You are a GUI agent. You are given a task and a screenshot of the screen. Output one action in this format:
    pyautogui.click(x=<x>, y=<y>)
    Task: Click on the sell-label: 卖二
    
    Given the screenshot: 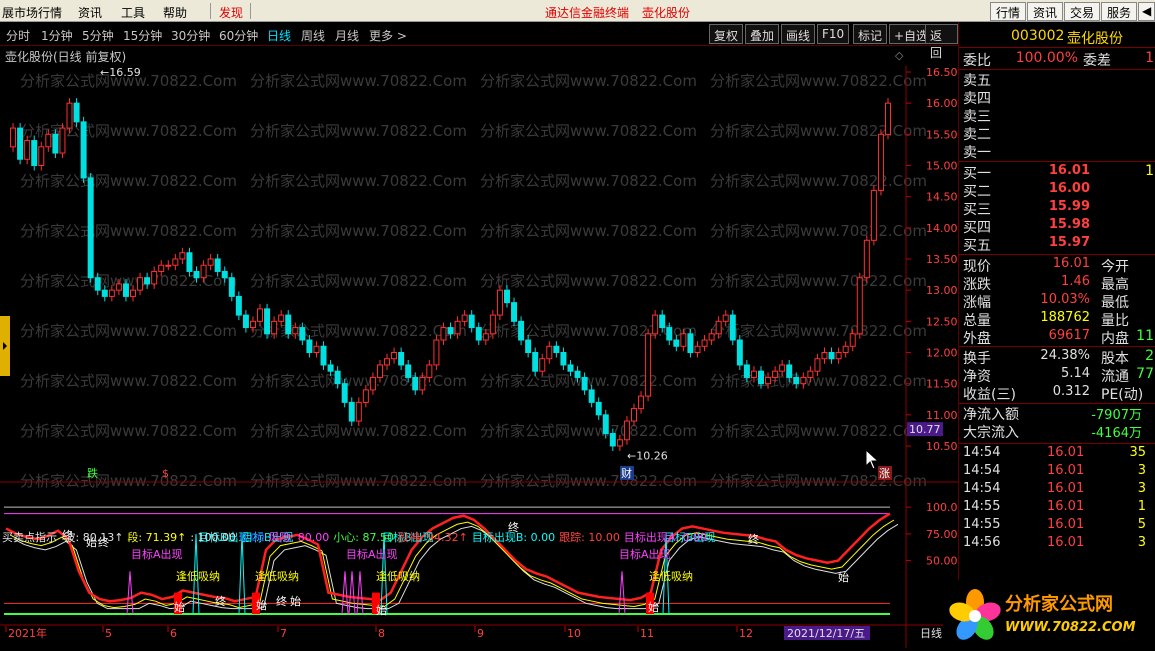 What is the action you would take?
    pyautogui.click(x=977, y=135)
    